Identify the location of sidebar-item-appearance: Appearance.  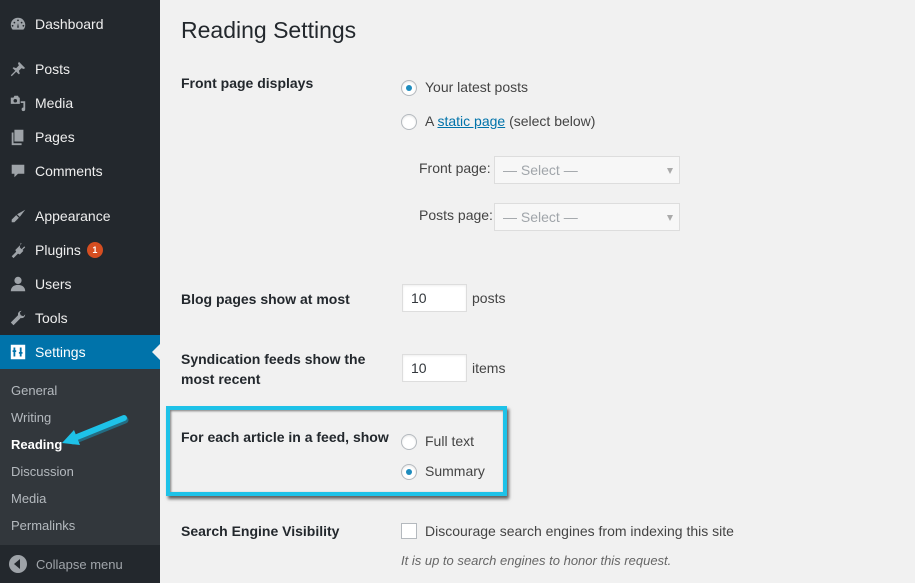
(80, 216).